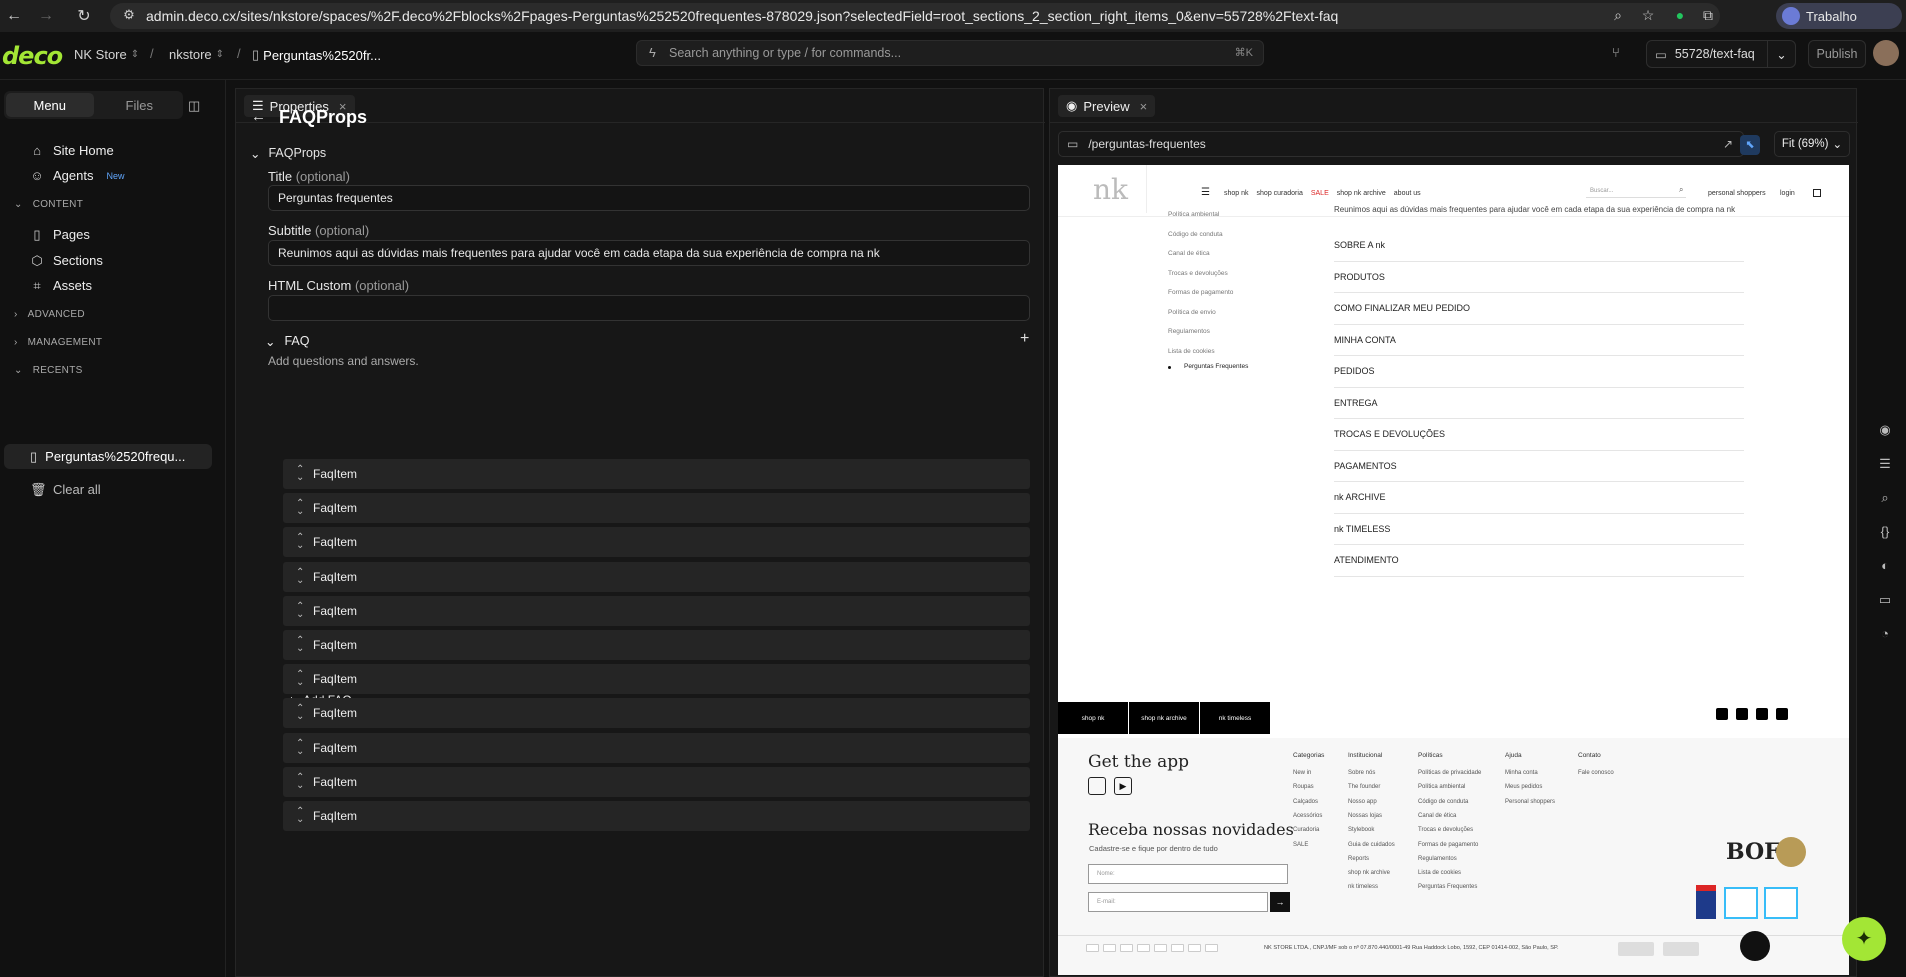 This screenshot has width=1906, height=977. I want to click on footer-link: nk timeless, so click(1363, 887).